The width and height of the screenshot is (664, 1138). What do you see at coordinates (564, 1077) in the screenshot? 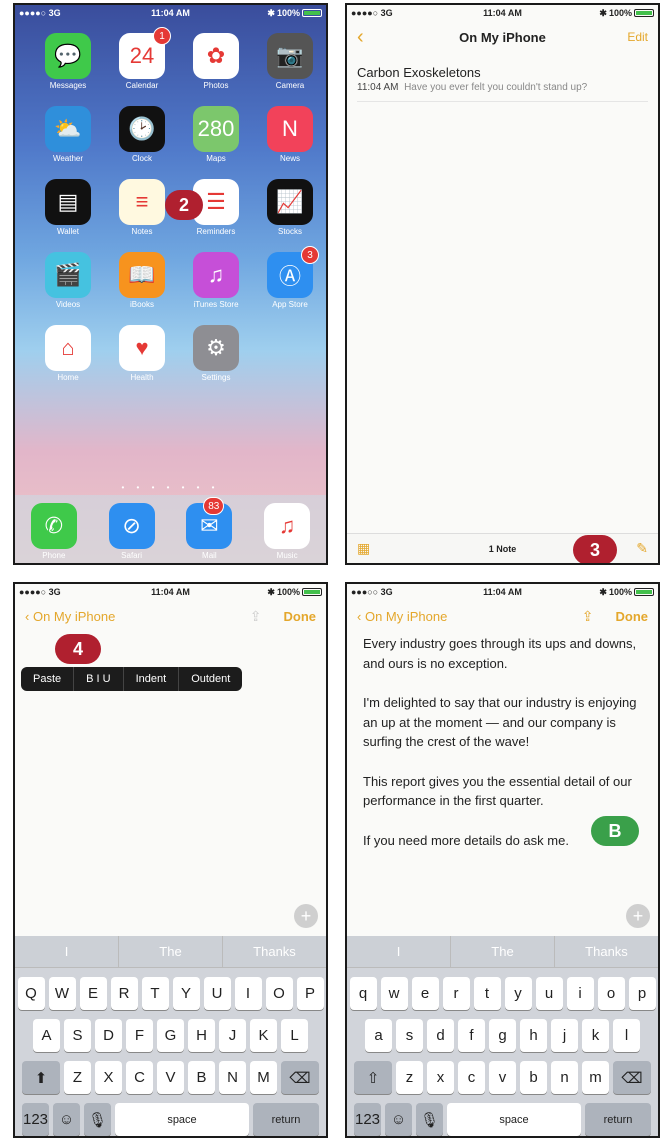
I see `key: n` at bounding box center [564, 1077].